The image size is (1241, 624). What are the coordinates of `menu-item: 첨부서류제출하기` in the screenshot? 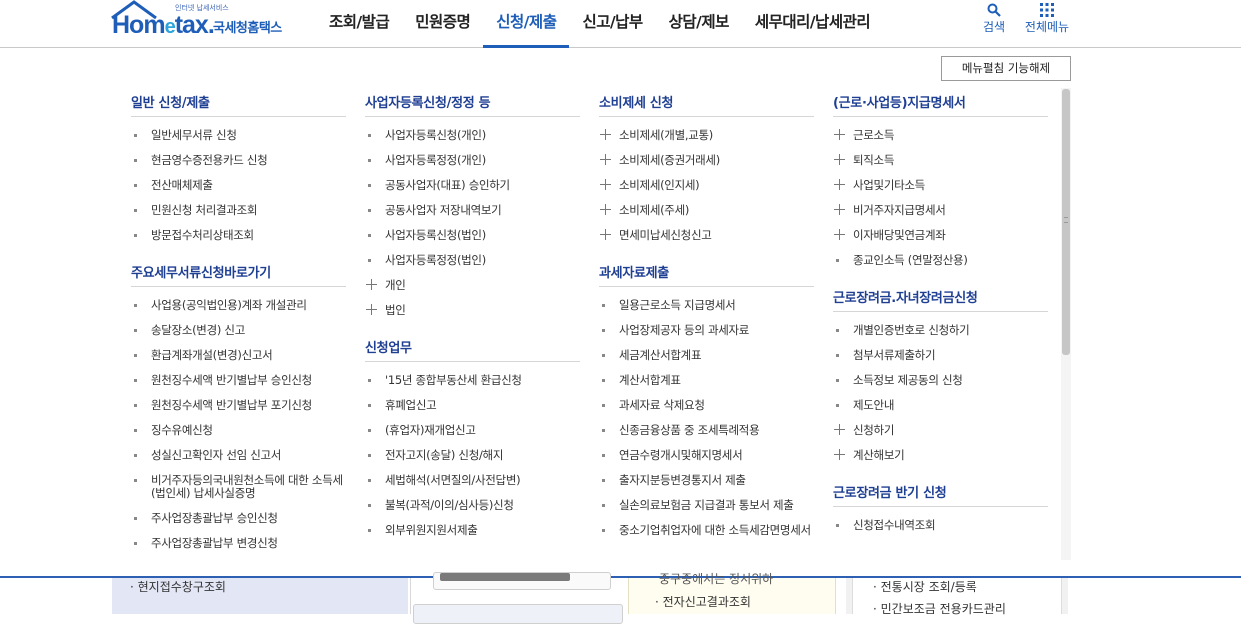 It's located at (940, 355).